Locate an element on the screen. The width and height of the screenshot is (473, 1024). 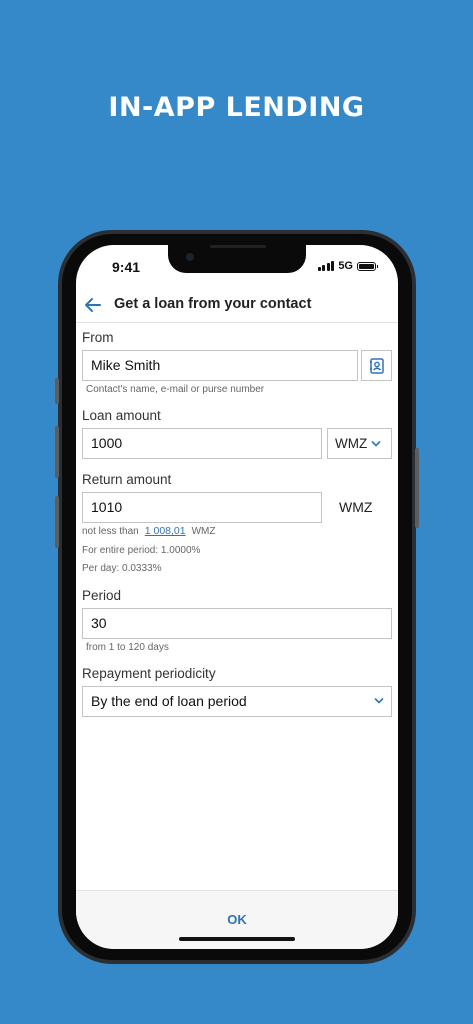
promo-title: IN-APP LENDING is located at coordinates (236, 107).